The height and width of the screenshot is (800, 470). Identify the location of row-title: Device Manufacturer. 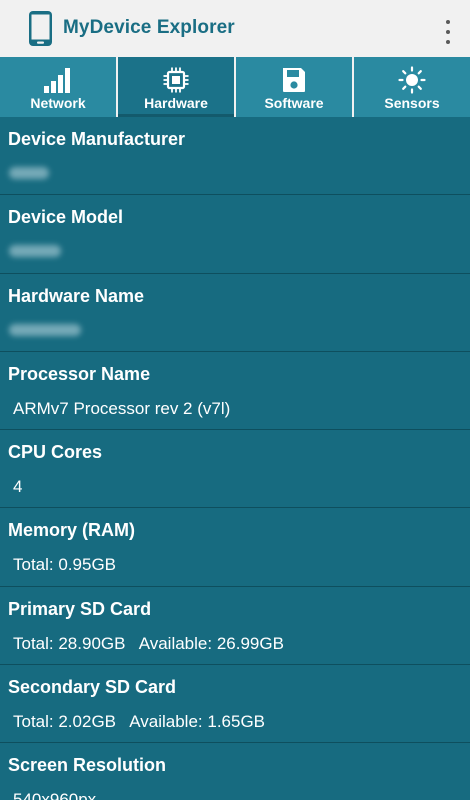
(97, 139).